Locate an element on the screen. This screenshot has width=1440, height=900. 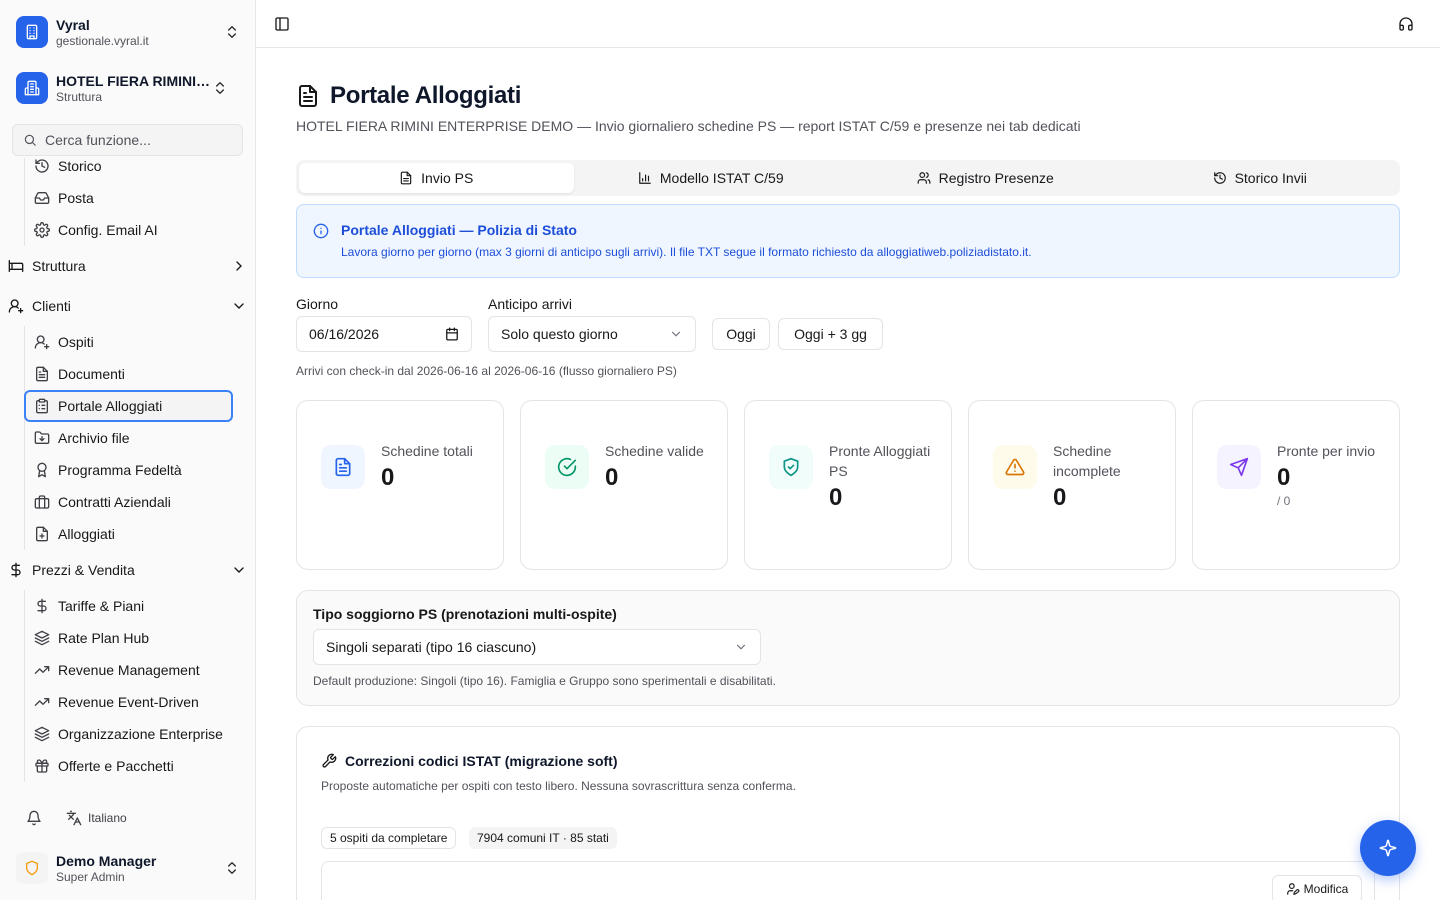
tab-label: Registro Presenze is located at coordinates (996, 178).